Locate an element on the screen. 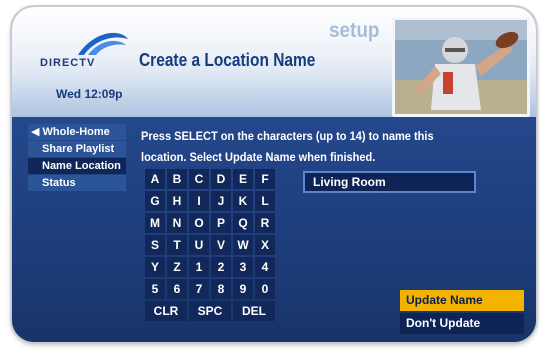 Image resolution: width=546 pixels, height=349 pixels. preview-thumbnail is located at coordinates (461, 67).